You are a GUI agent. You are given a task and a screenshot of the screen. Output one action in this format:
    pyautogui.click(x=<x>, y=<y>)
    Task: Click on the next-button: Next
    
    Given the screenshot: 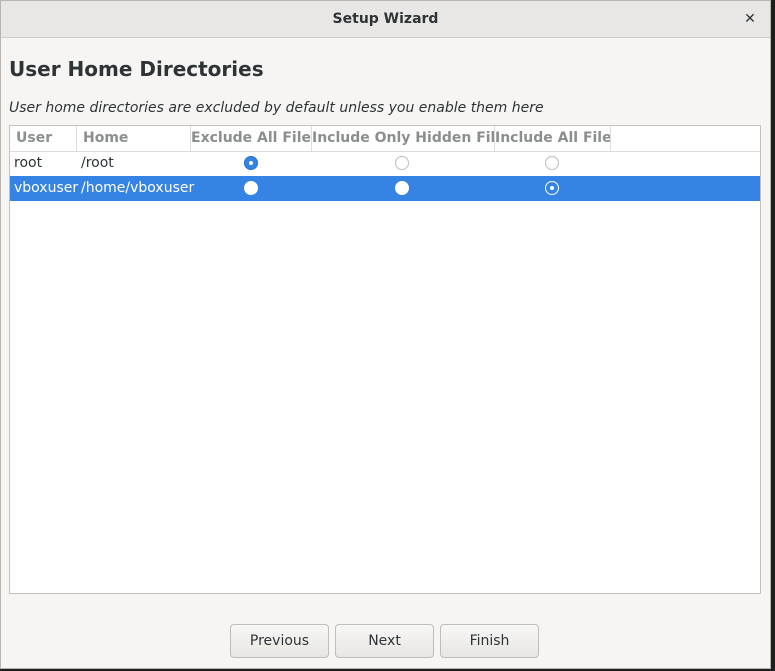 What is the action you would take?
    pyautogui.click(x=384, y=641)
    